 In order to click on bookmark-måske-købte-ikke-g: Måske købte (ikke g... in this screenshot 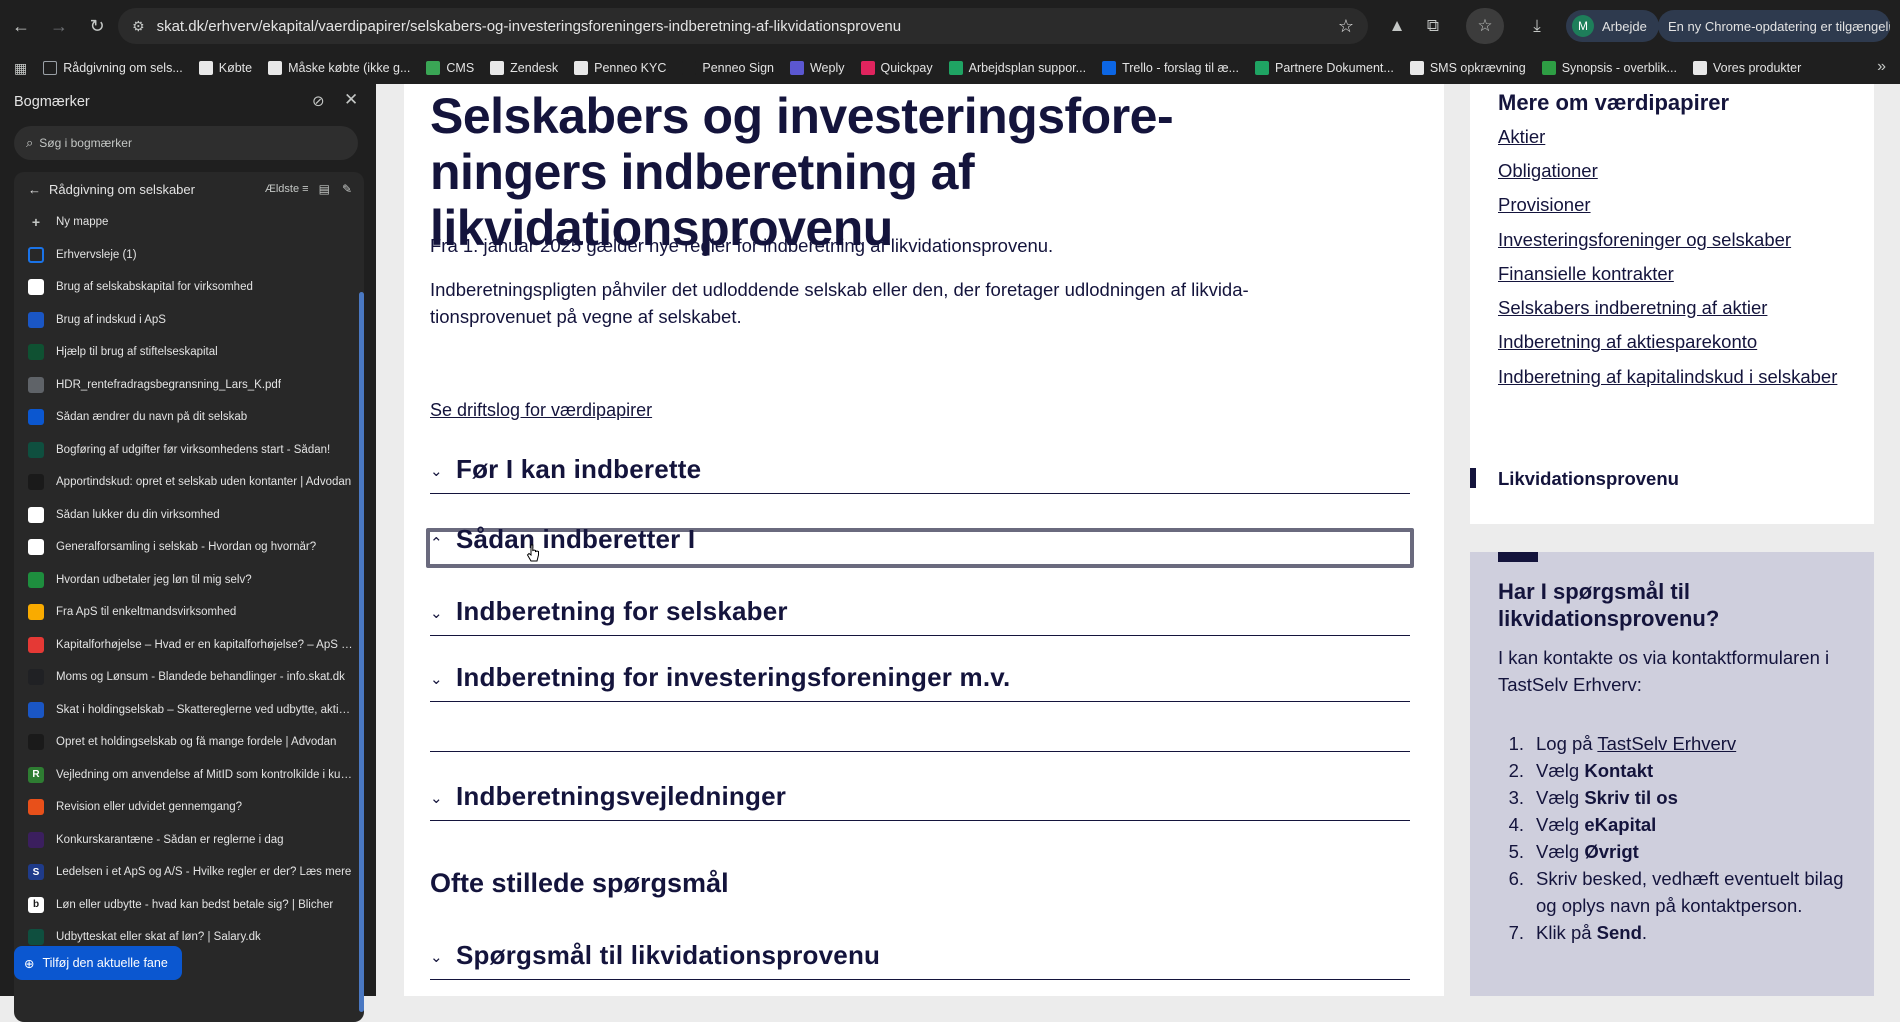, I will do `click(339, 68)`.